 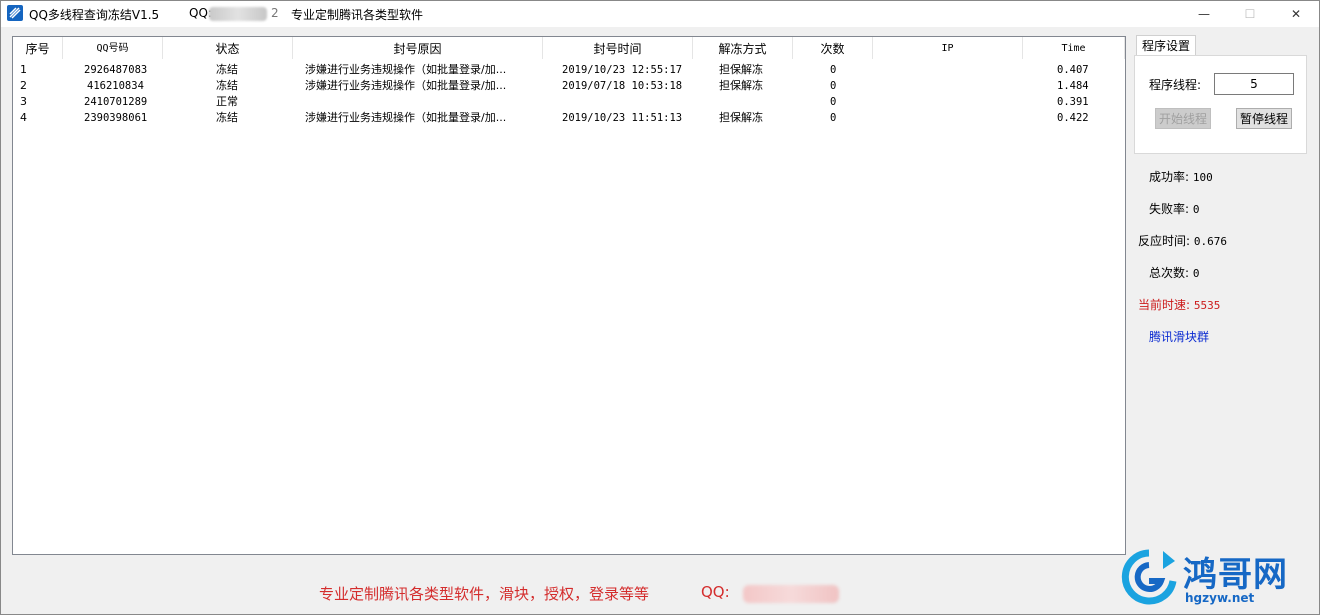 I want to click on column-header-index: 序号, so click(x=38, y=48).